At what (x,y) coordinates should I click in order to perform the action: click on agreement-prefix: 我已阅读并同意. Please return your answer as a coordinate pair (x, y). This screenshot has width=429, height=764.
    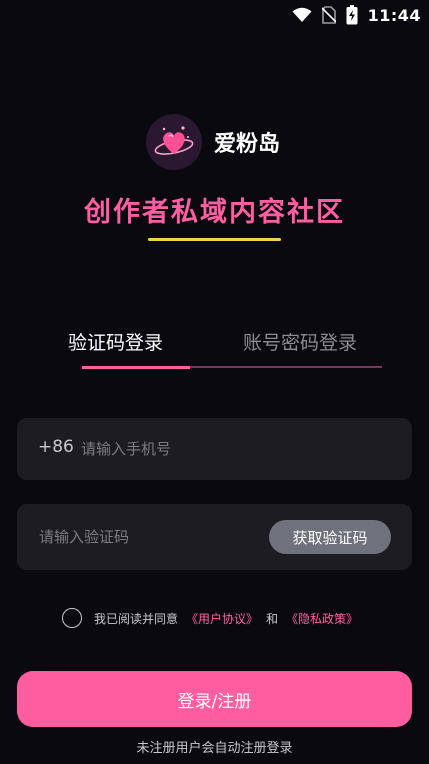
    Looking at the image, I should click on (136, 618).